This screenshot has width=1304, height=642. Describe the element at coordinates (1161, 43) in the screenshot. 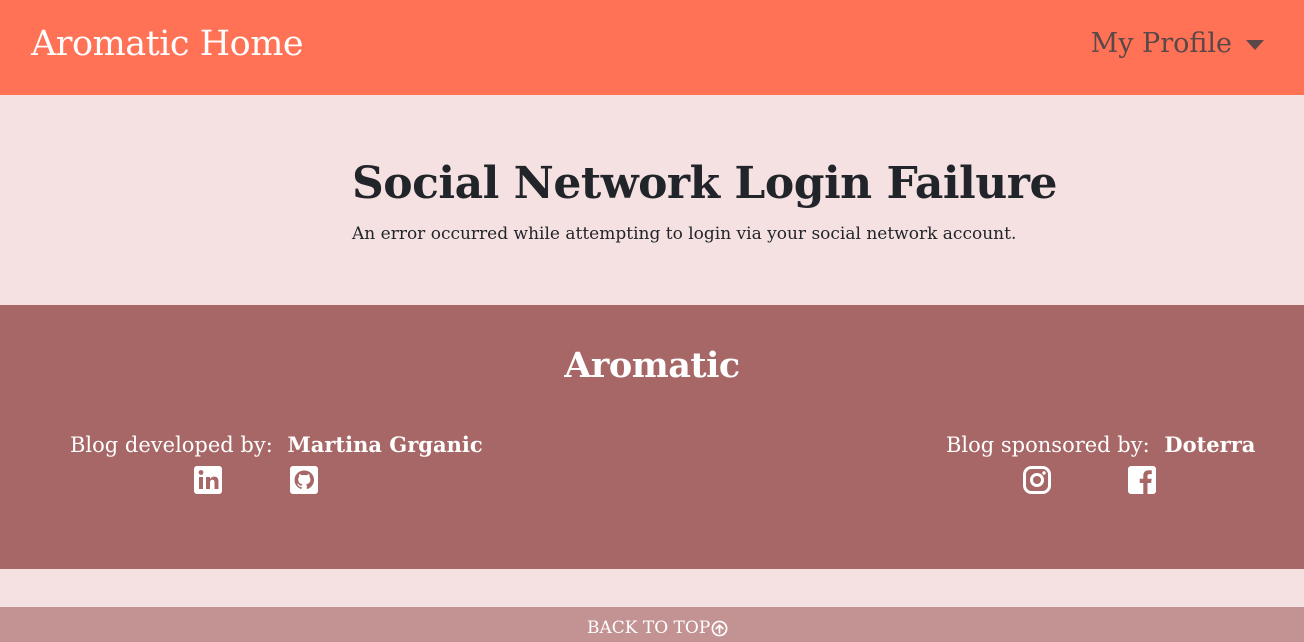

I see `my-profile-label: My Profile` at that location.